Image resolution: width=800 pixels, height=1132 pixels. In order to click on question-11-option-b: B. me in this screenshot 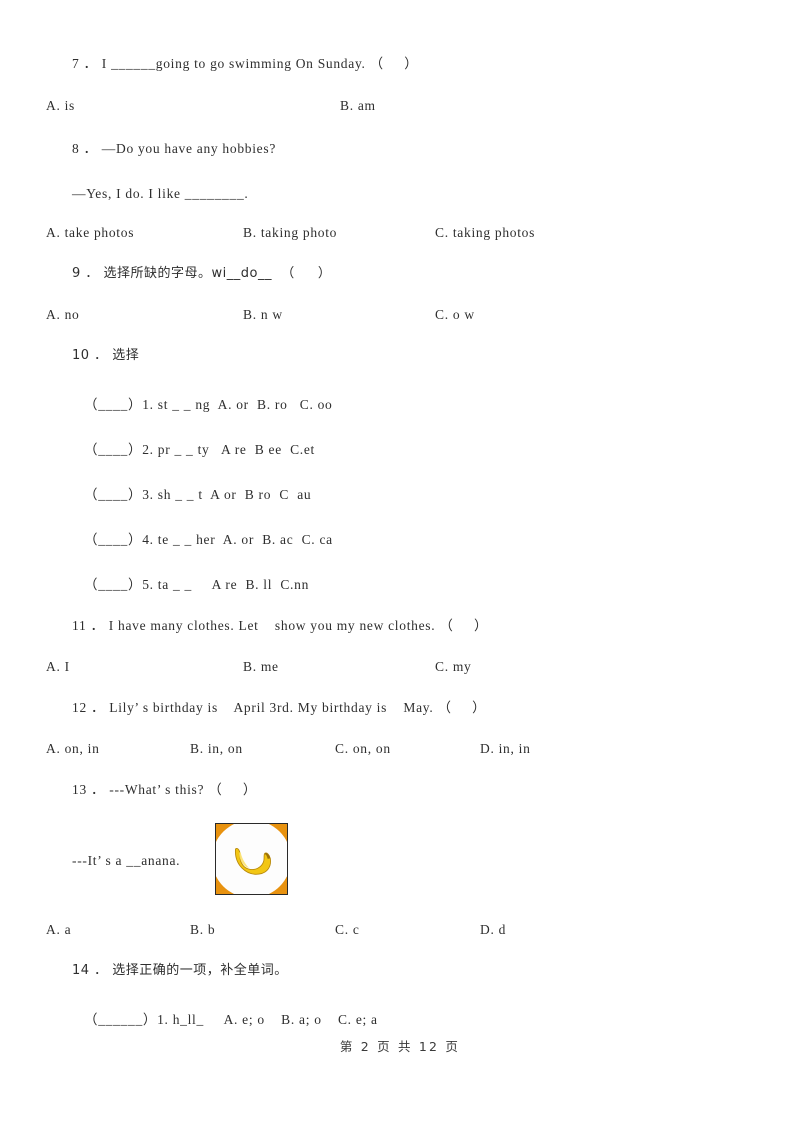, I will do `click(261, 667)`.